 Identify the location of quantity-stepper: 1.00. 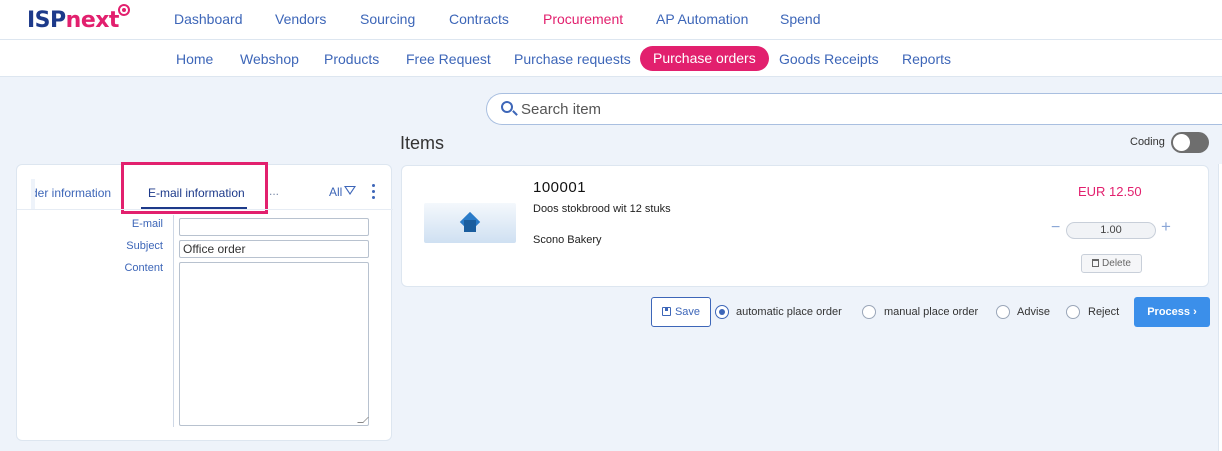
(1111, 230).